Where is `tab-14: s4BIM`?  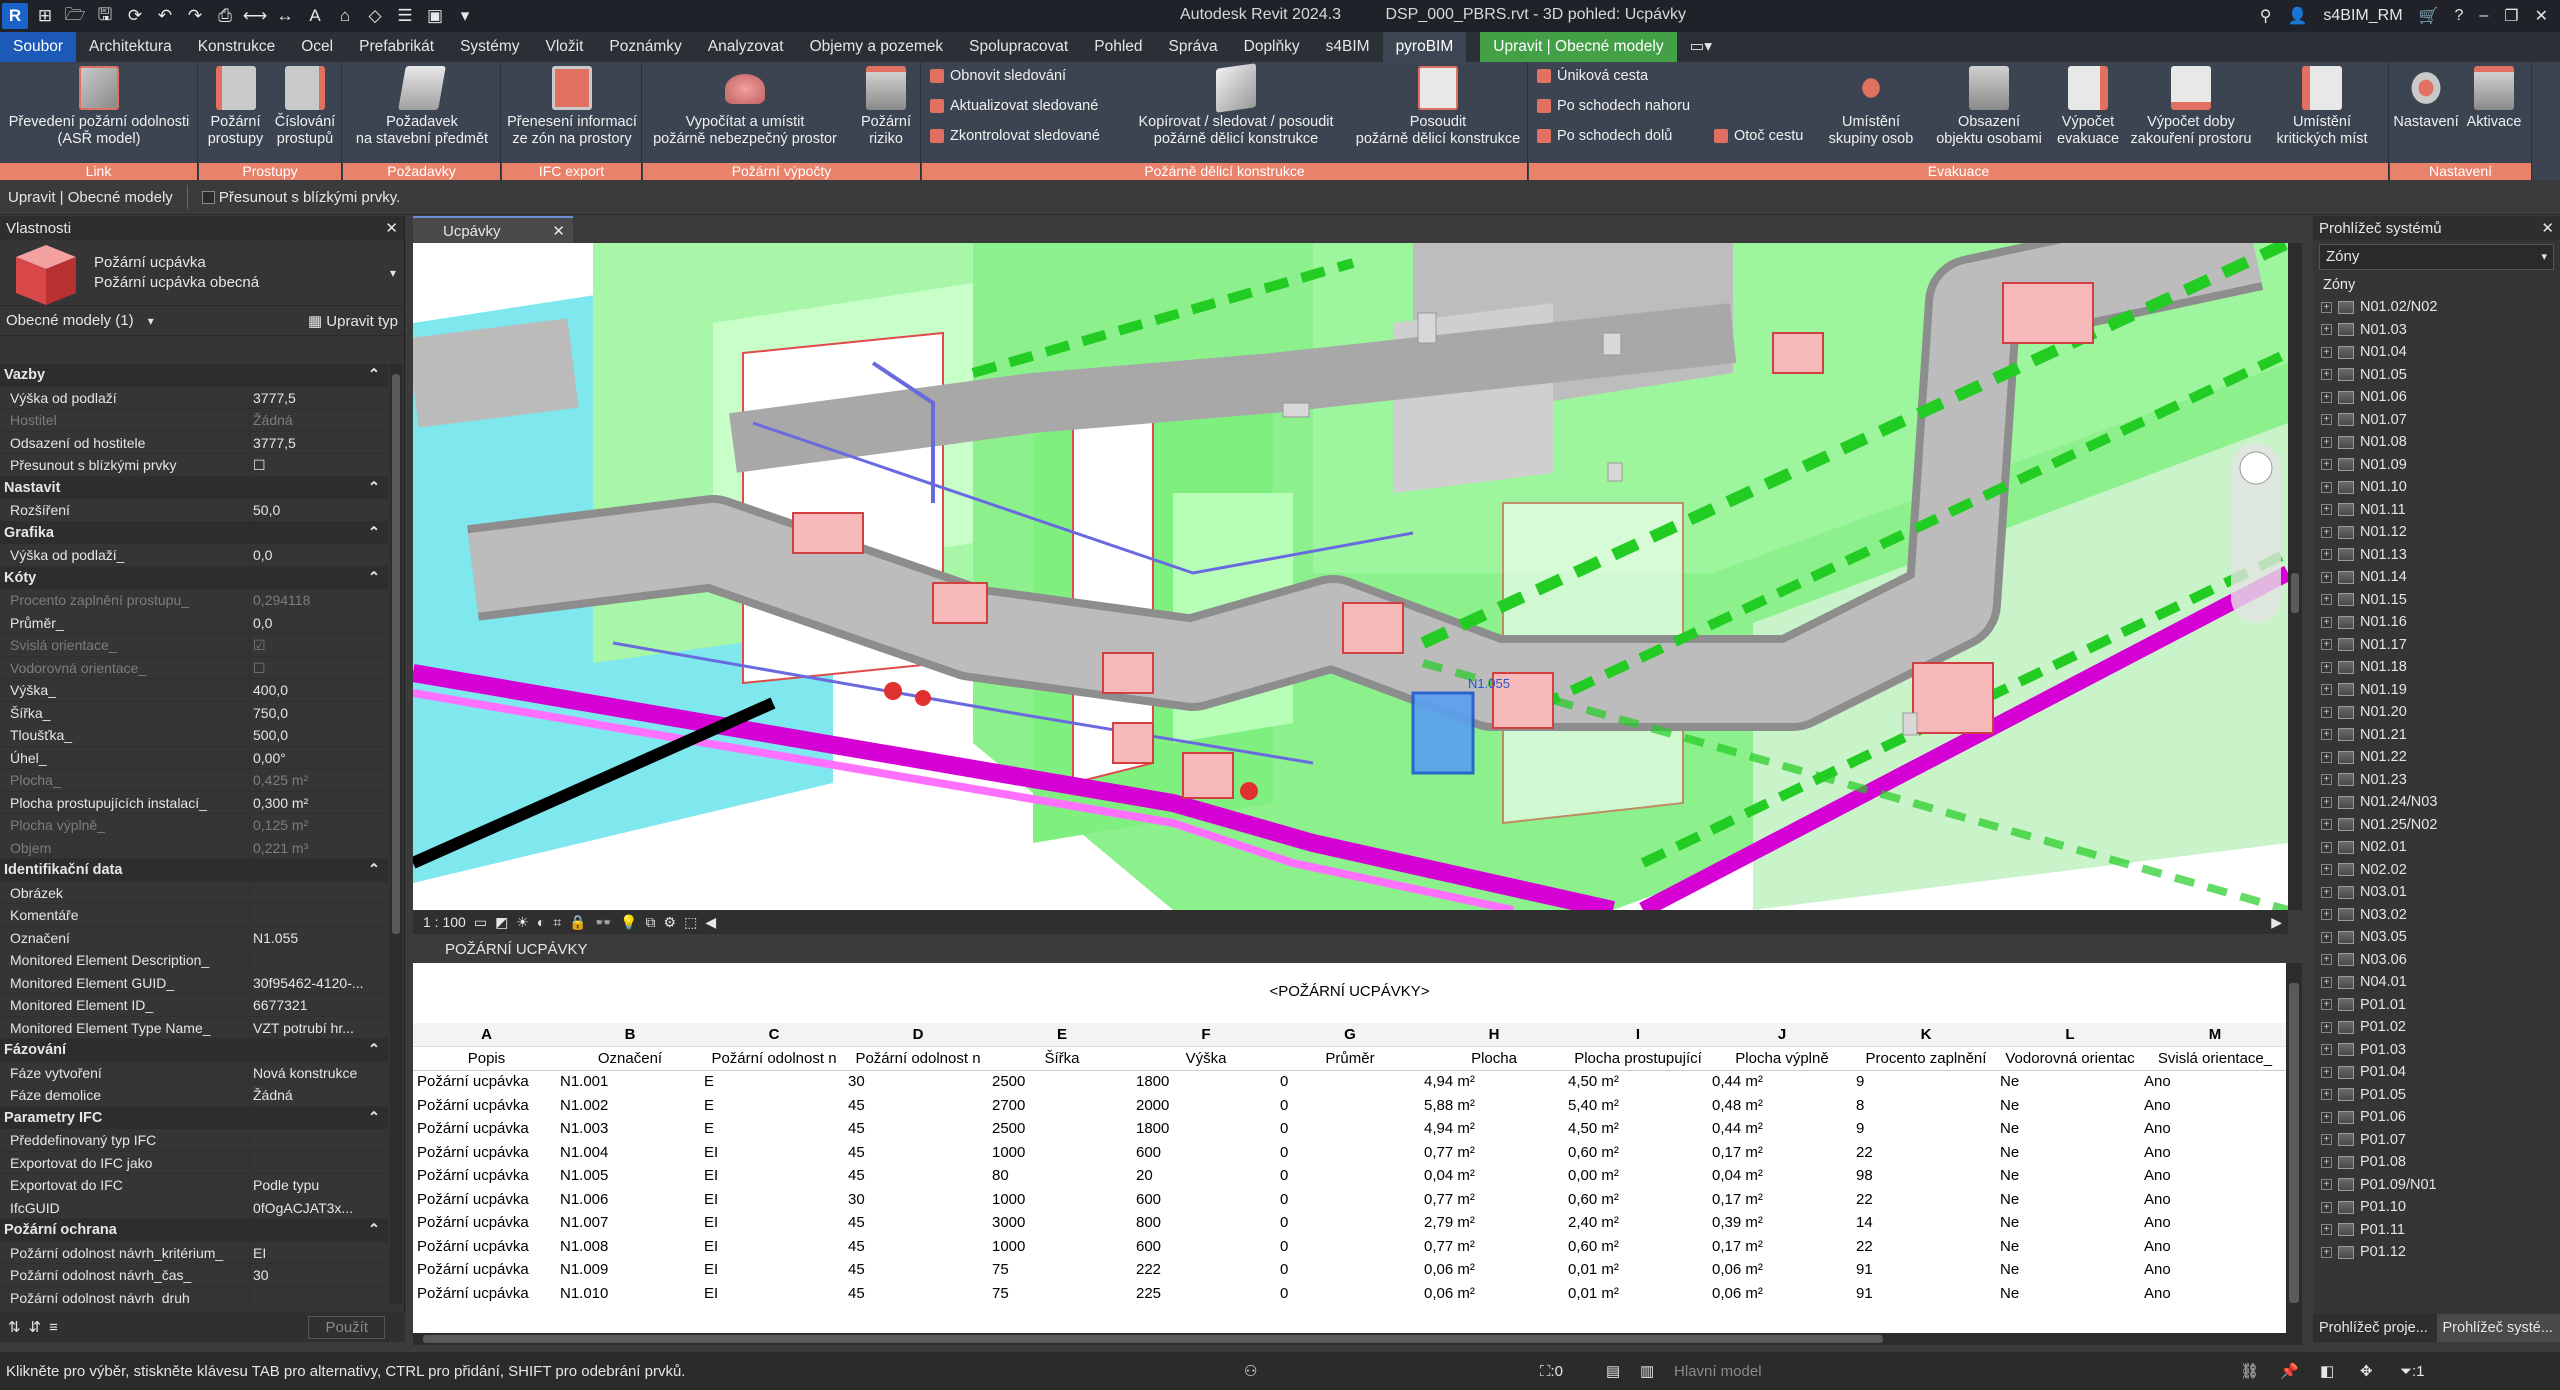
tab-14: s4BIM is located at coordinates (1348, 47).